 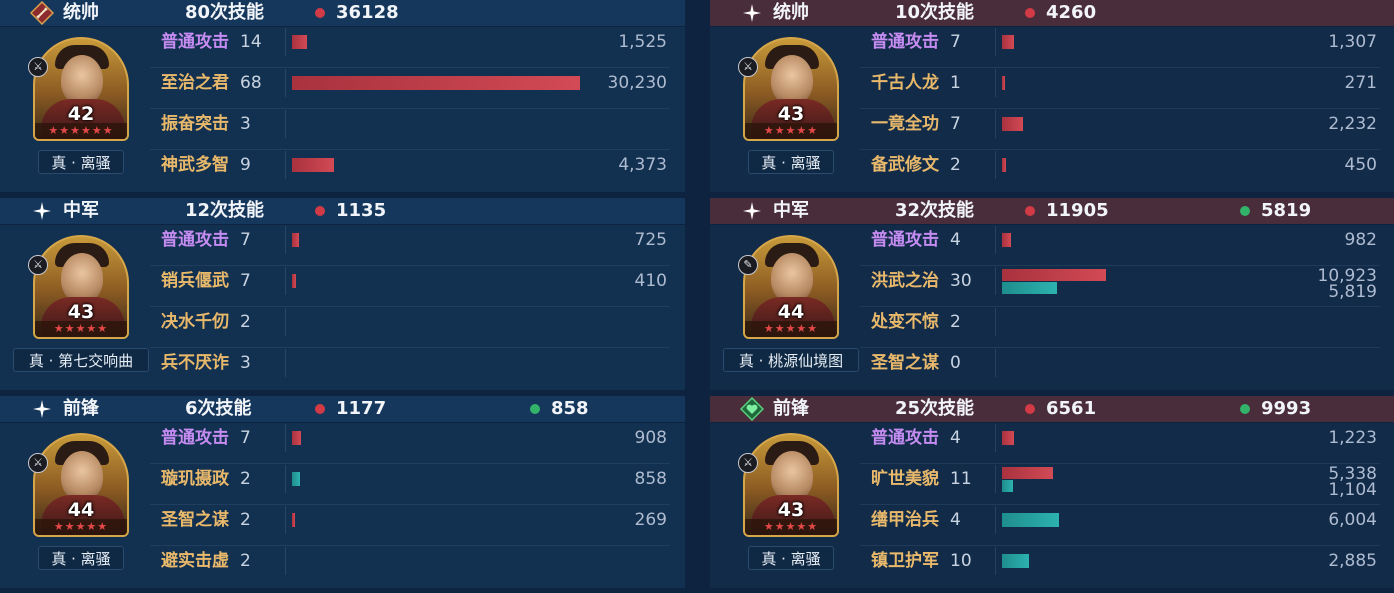 I want to click on damage-value: 725, so click(x=650, y=240).